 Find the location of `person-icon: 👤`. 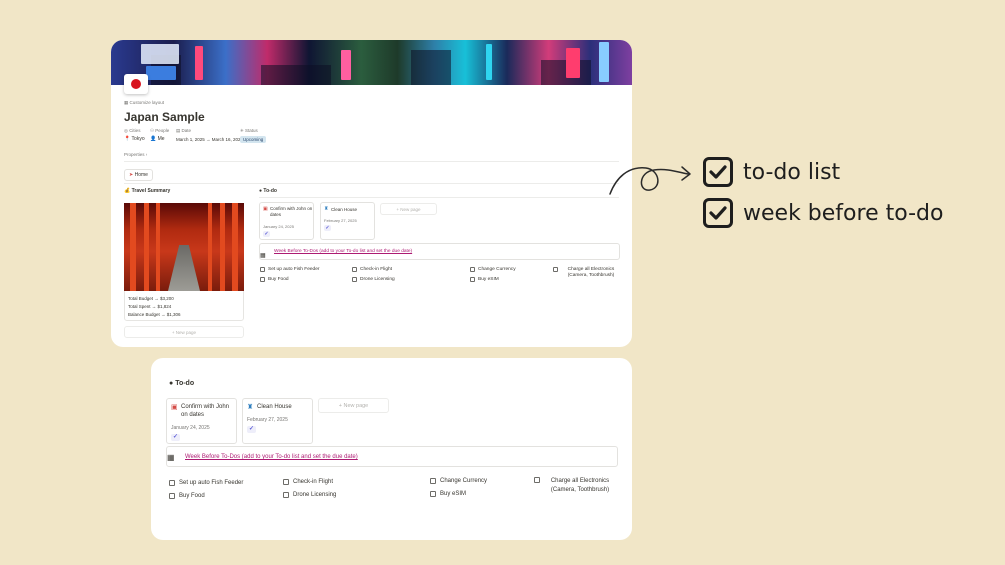

person-icon: 👤 is located at coordinates (153, 139).